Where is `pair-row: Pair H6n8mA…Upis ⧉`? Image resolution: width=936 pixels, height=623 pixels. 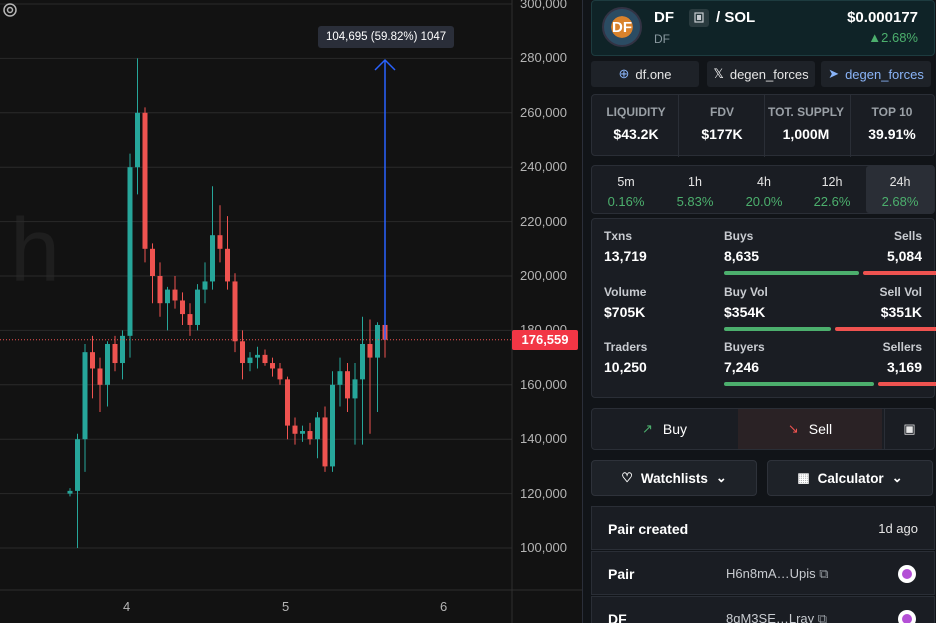 pair-row: Pair H6n8mA…Upis ⧉ is located at coordinates (763, 573).